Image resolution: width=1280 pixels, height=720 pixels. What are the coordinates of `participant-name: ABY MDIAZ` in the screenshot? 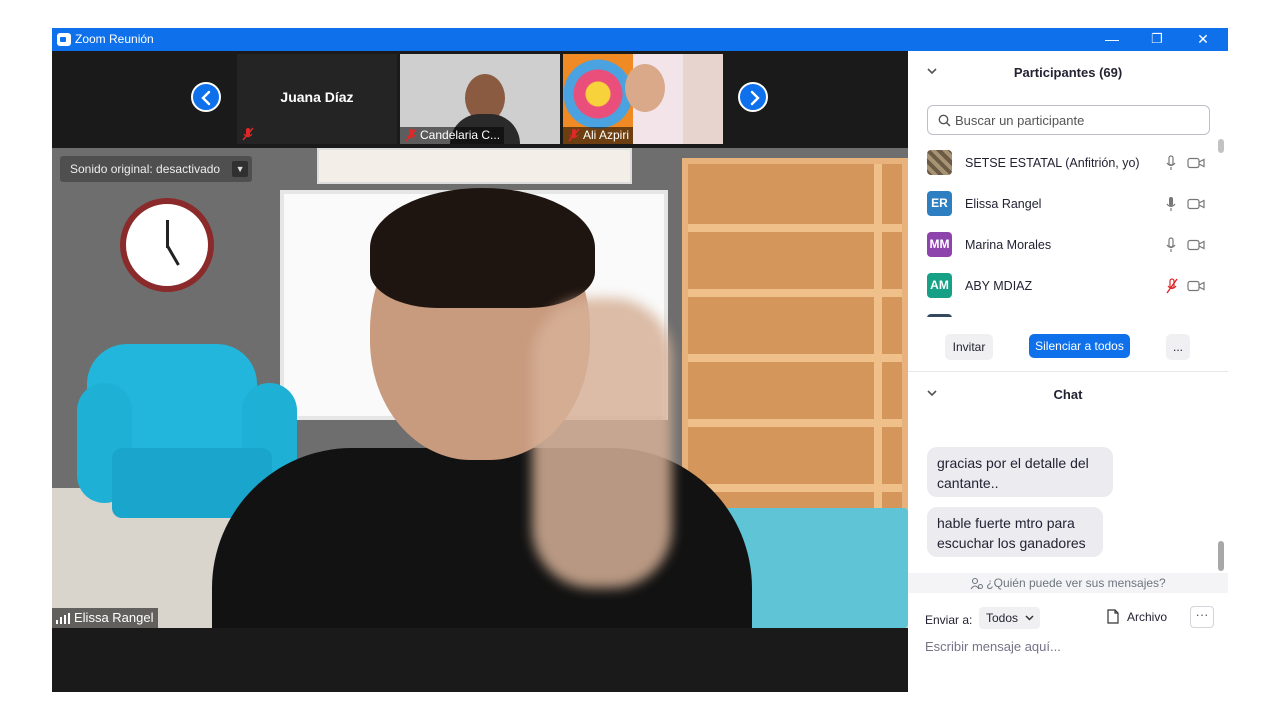 It's located at (999, 286).